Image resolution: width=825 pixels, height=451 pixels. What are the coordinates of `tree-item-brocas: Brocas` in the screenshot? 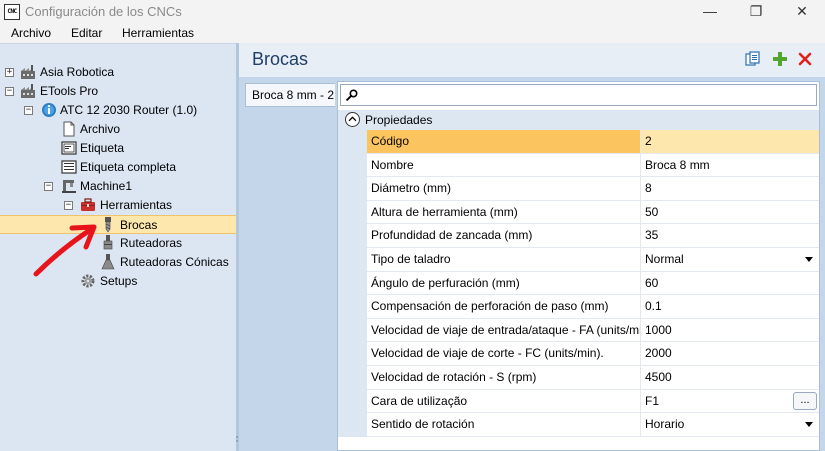 It's located at (118, 224).